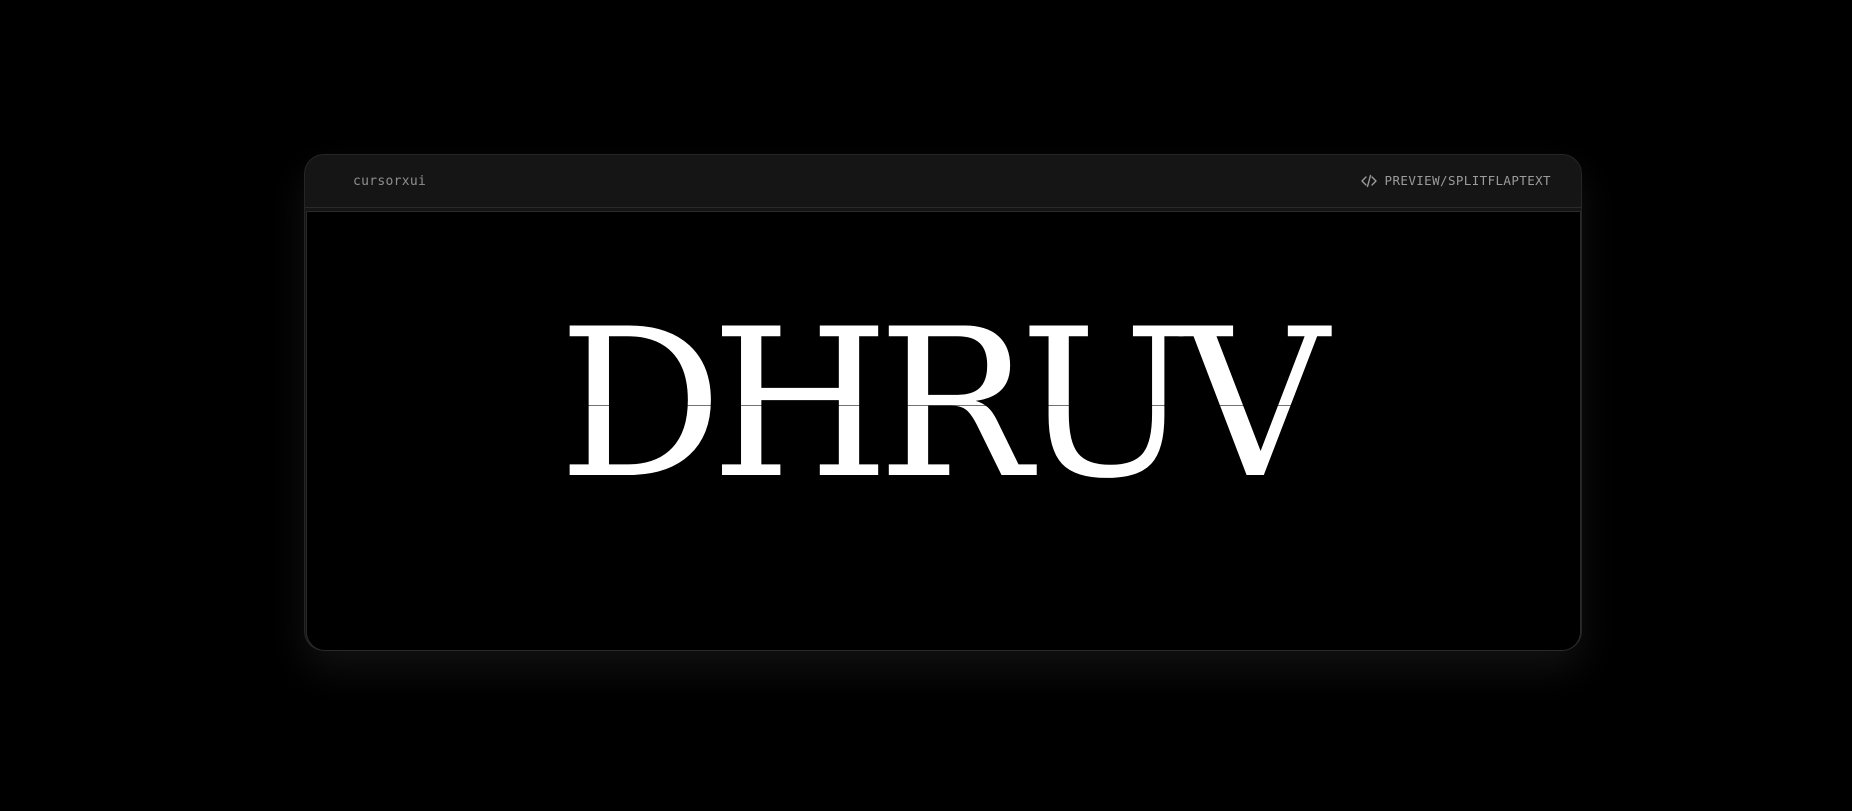  I want to click on code-icon, so click(1368, 181).